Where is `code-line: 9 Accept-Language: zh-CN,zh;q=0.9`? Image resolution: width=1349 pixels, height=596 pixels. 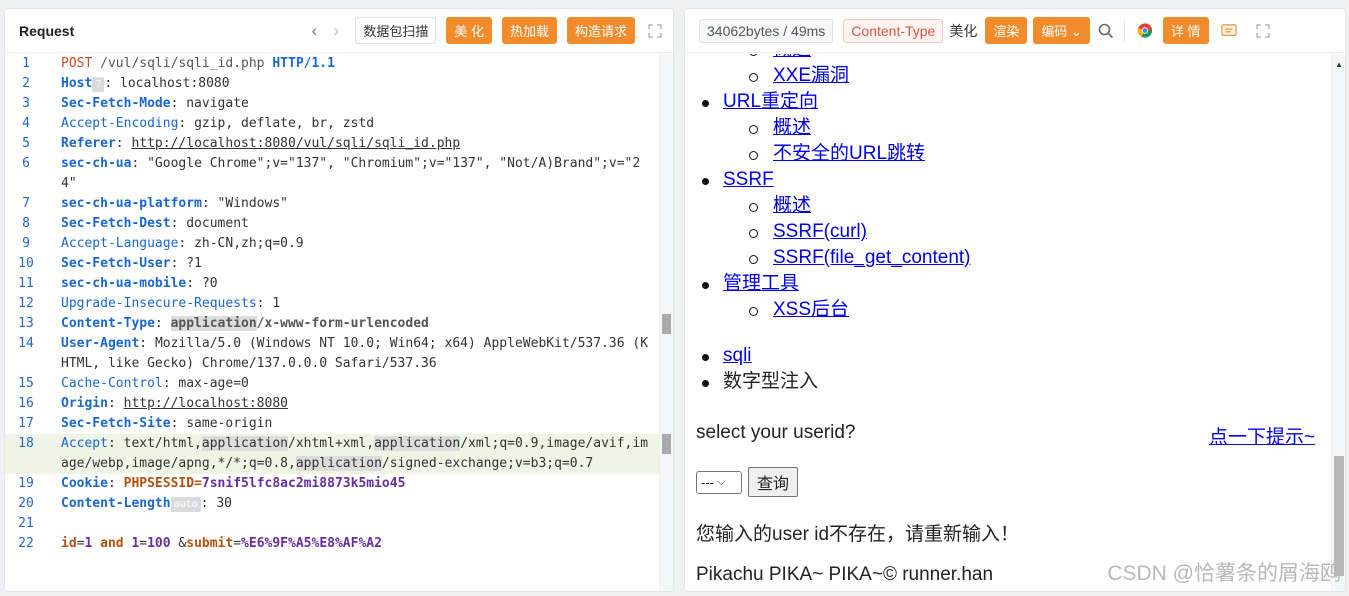
code-line: 9 Accept-Language: zh-CN,zh;q=0.9 is located at coordinates (163, 243).